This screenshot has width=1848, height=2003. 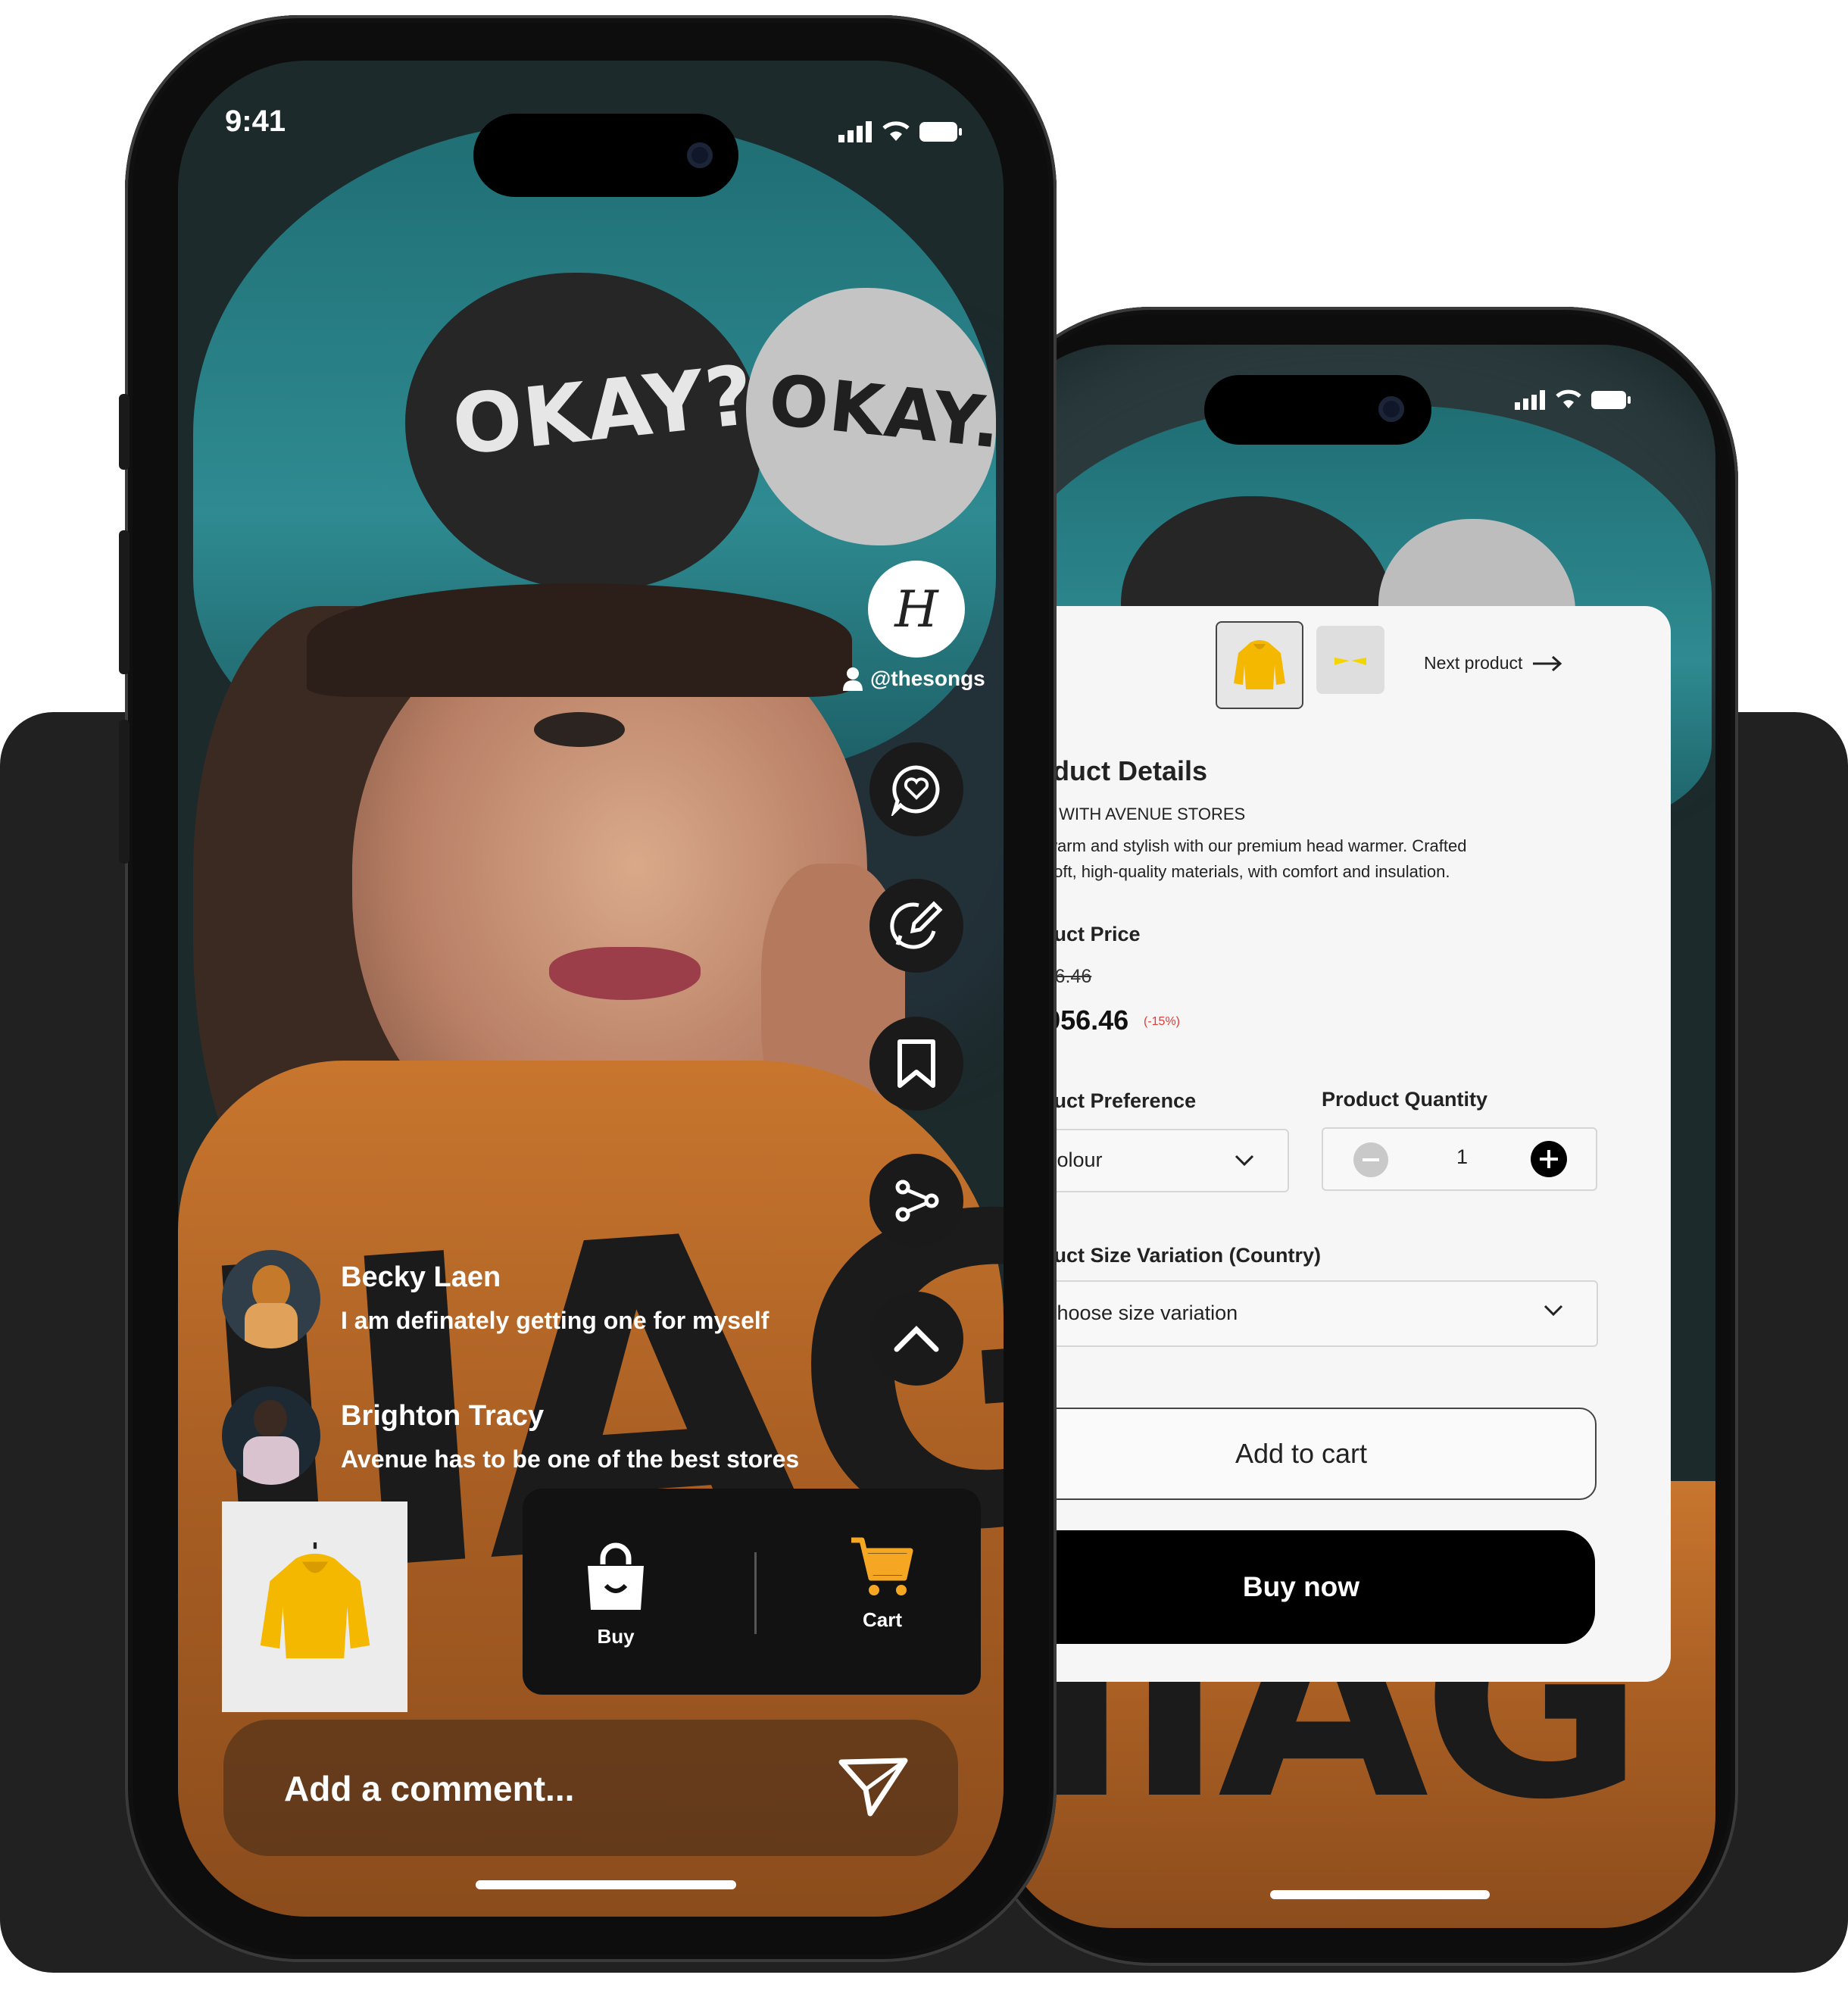 What do you see at coordinates (1548, 663) in the screenshot?
I see `arrow-right-icon` at bounding box center [1548, 663].